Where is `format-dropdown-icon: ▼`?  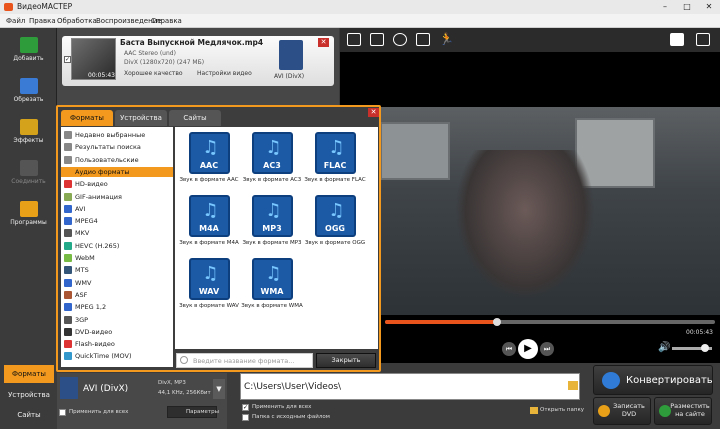
format-dropdown-icon: ▼ is located at coordinates (219, 389).